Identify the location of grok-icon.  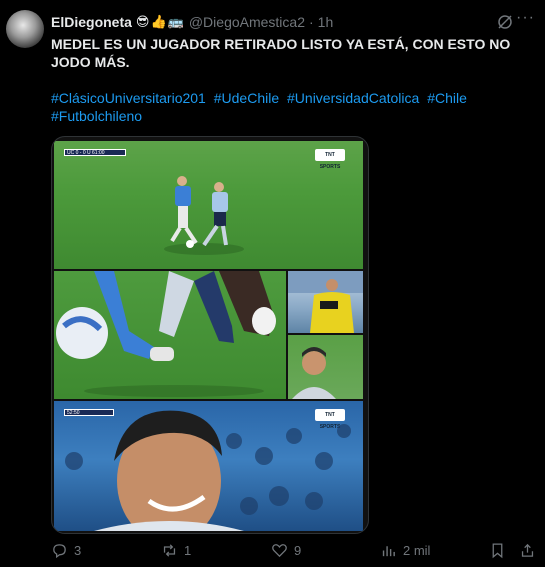
(505, 22).